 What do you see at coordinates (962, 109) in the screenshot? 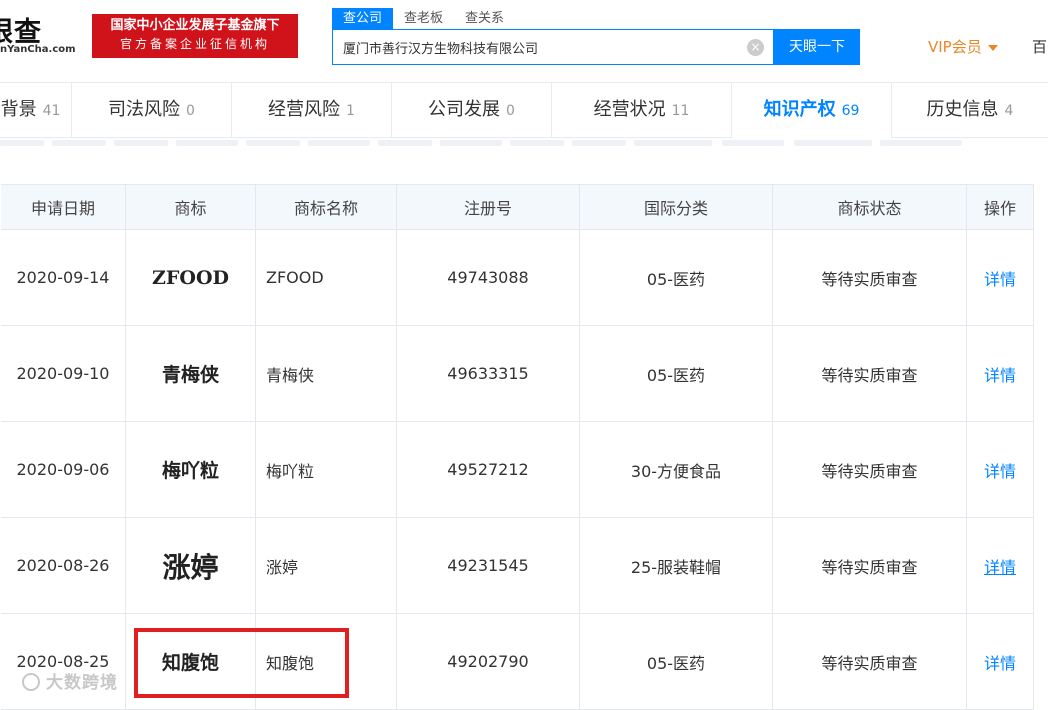
I see `nav-label: 历史信息` at bounding box center [962, 109].